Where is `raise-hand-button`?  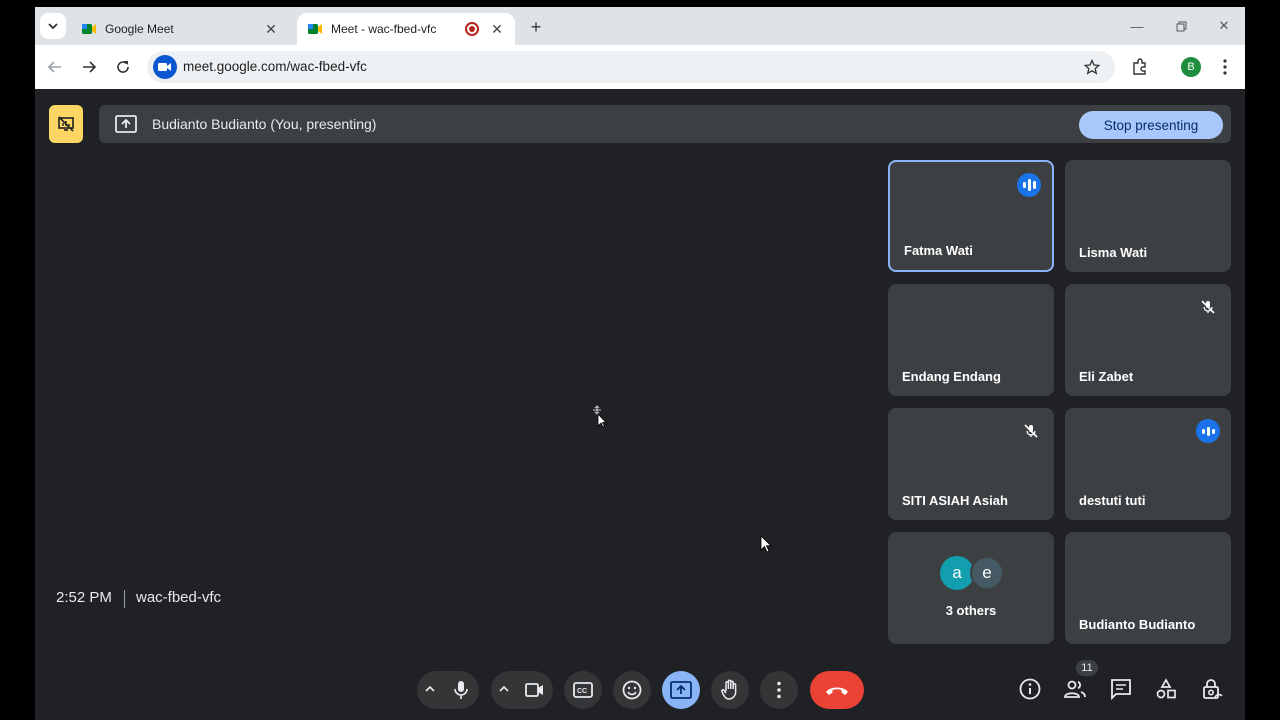
raise-hand-button is located at coordinates (730, 690).